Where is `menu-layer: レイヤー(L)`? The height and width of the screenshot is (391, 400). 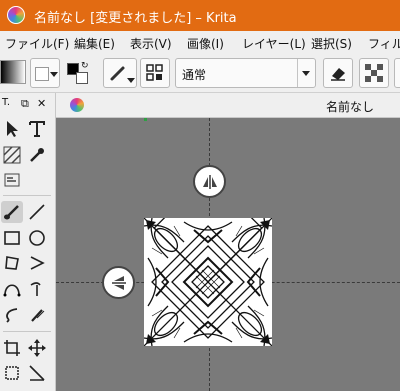 menu-layer: レイヤー(L) is located at coordinates (274, 43).